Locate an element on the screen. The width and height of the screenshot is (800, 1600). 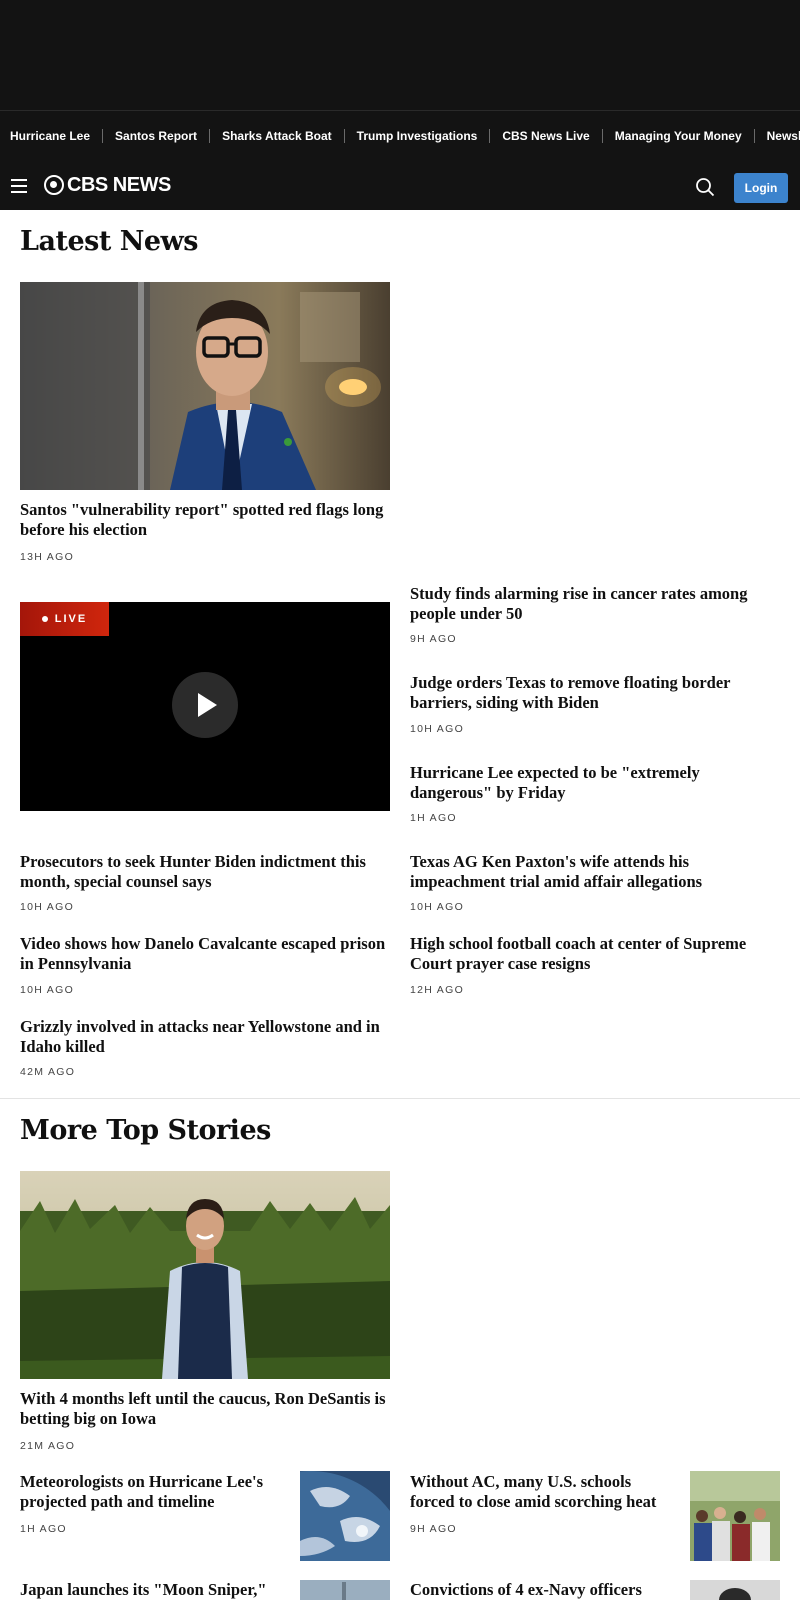
cbs-news-logo: CBS NEWS is located at coordinates (107, 185).